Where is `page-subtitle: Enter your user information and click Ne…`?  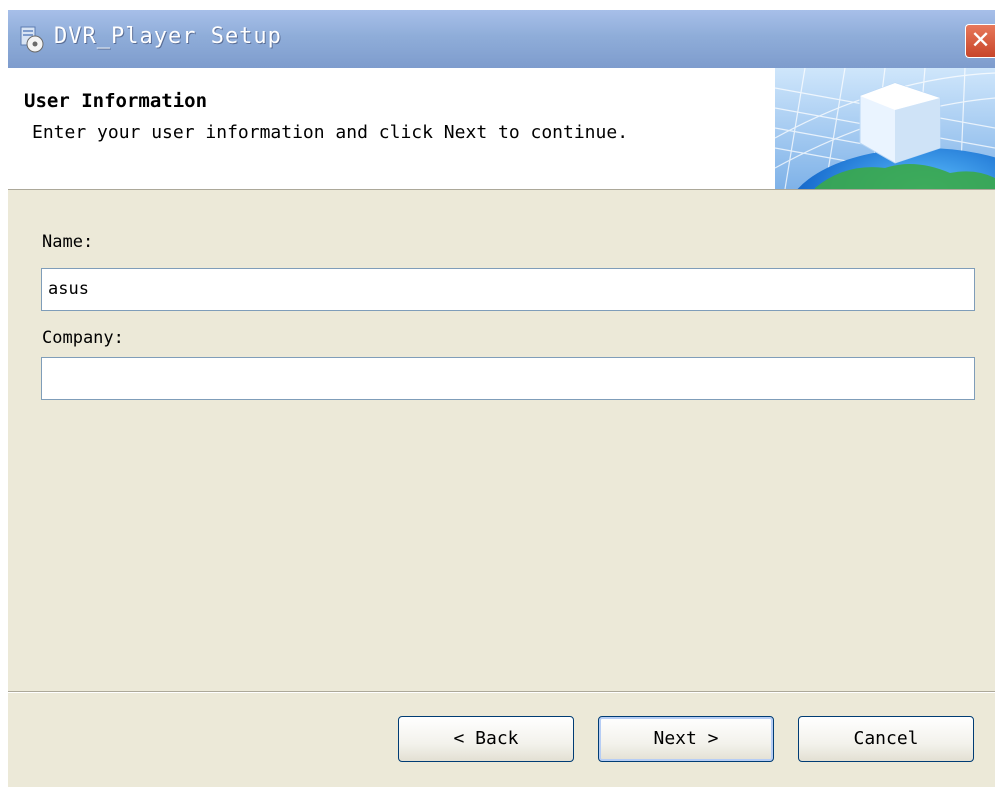 page-subtitle: Enter your user information and click Ne… is located at coordinates (330, 132).